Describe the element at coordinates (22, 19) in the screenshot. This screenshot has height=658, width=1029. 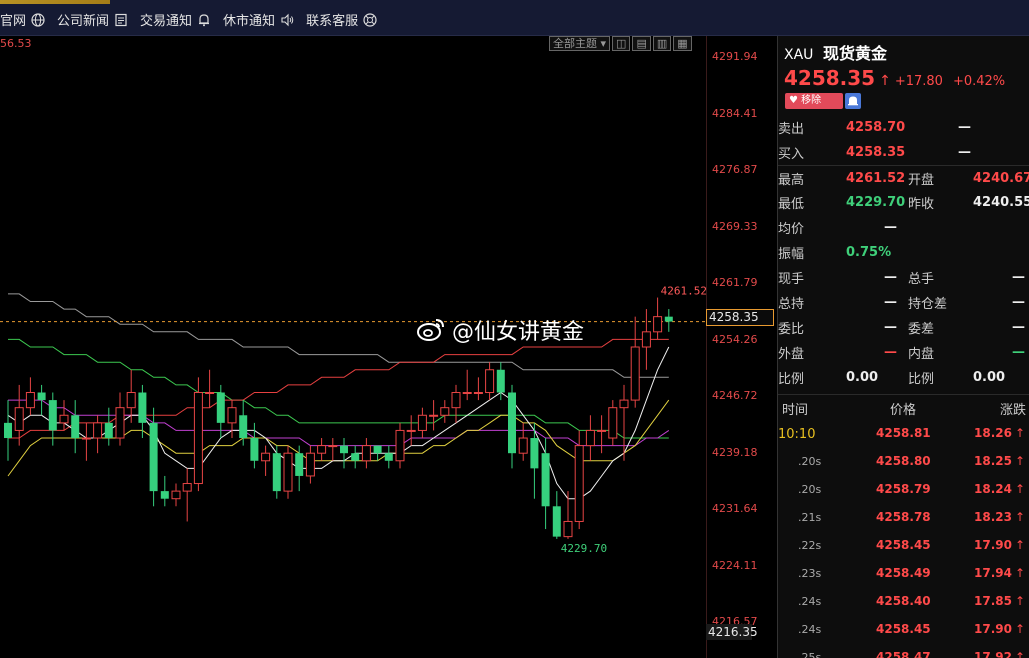
I see `nav-item-official: 官网` at that location.